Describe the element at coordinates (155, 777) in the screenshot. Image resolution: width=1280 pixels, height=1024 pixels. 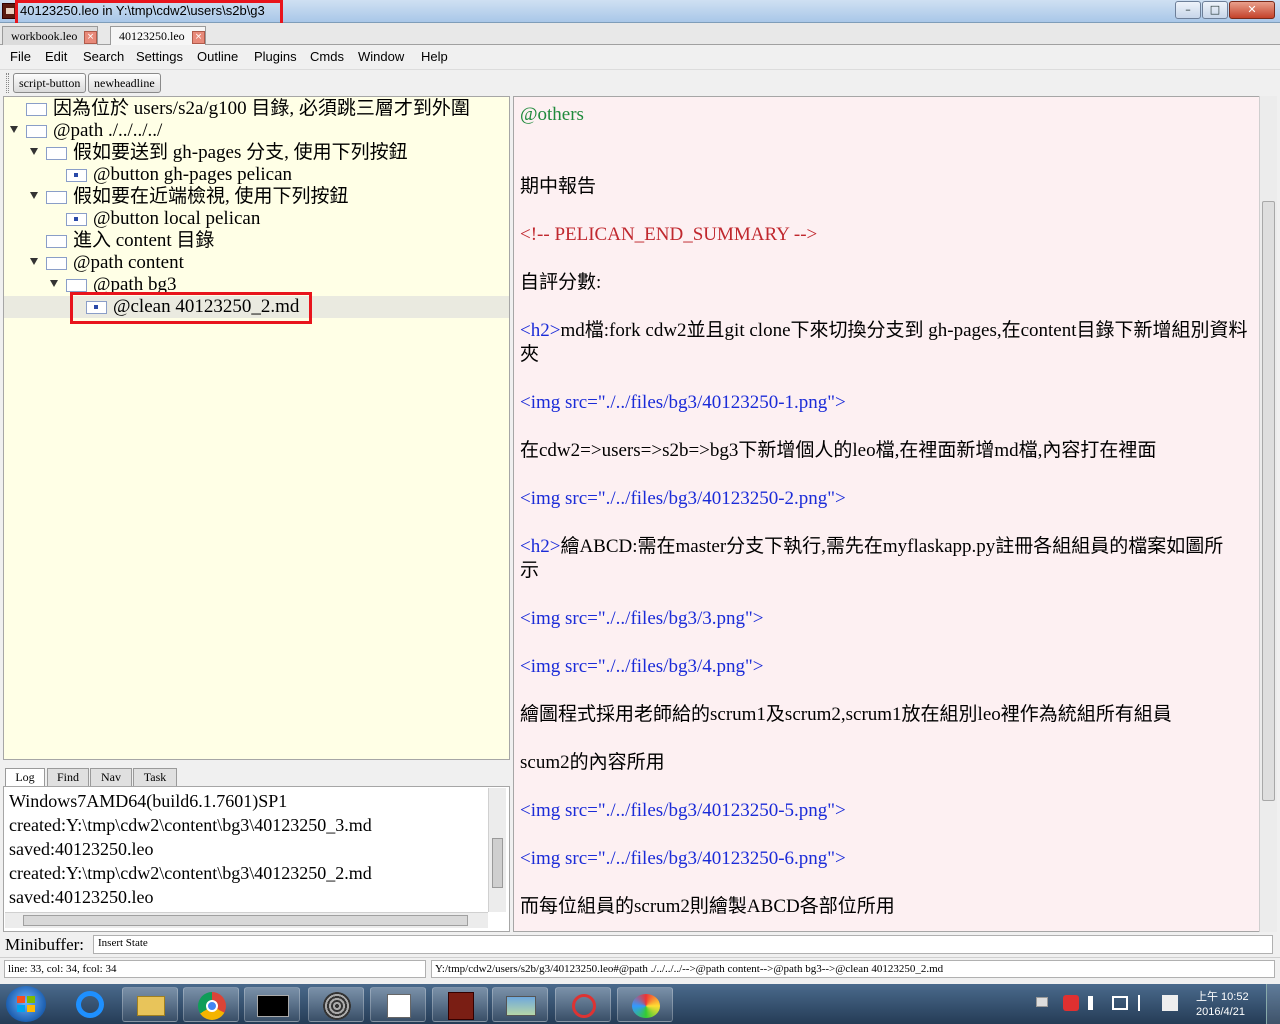
I see `tab-task: Task` at that location.